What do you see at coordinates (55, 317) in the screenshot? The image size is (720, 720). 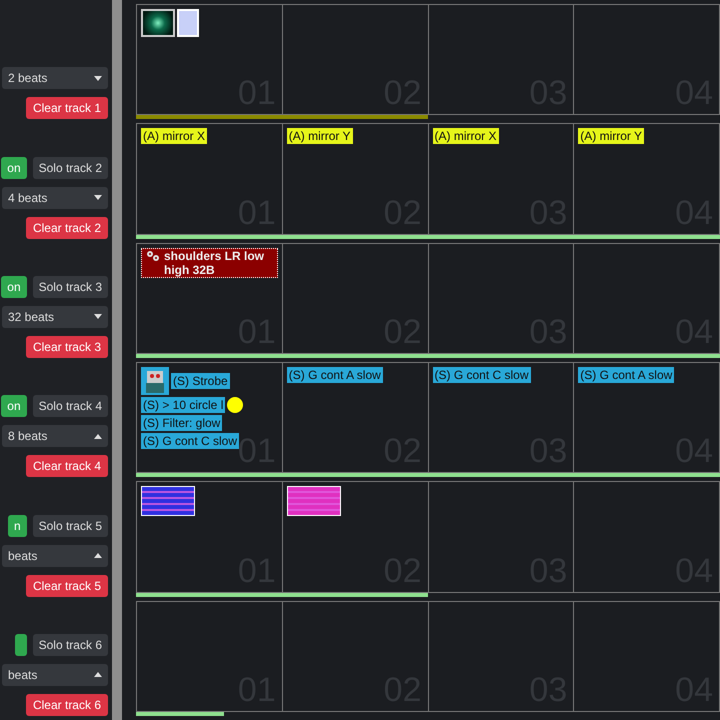 I see `beats-dropdown: 32 beats` at bounding box center [55, 317].